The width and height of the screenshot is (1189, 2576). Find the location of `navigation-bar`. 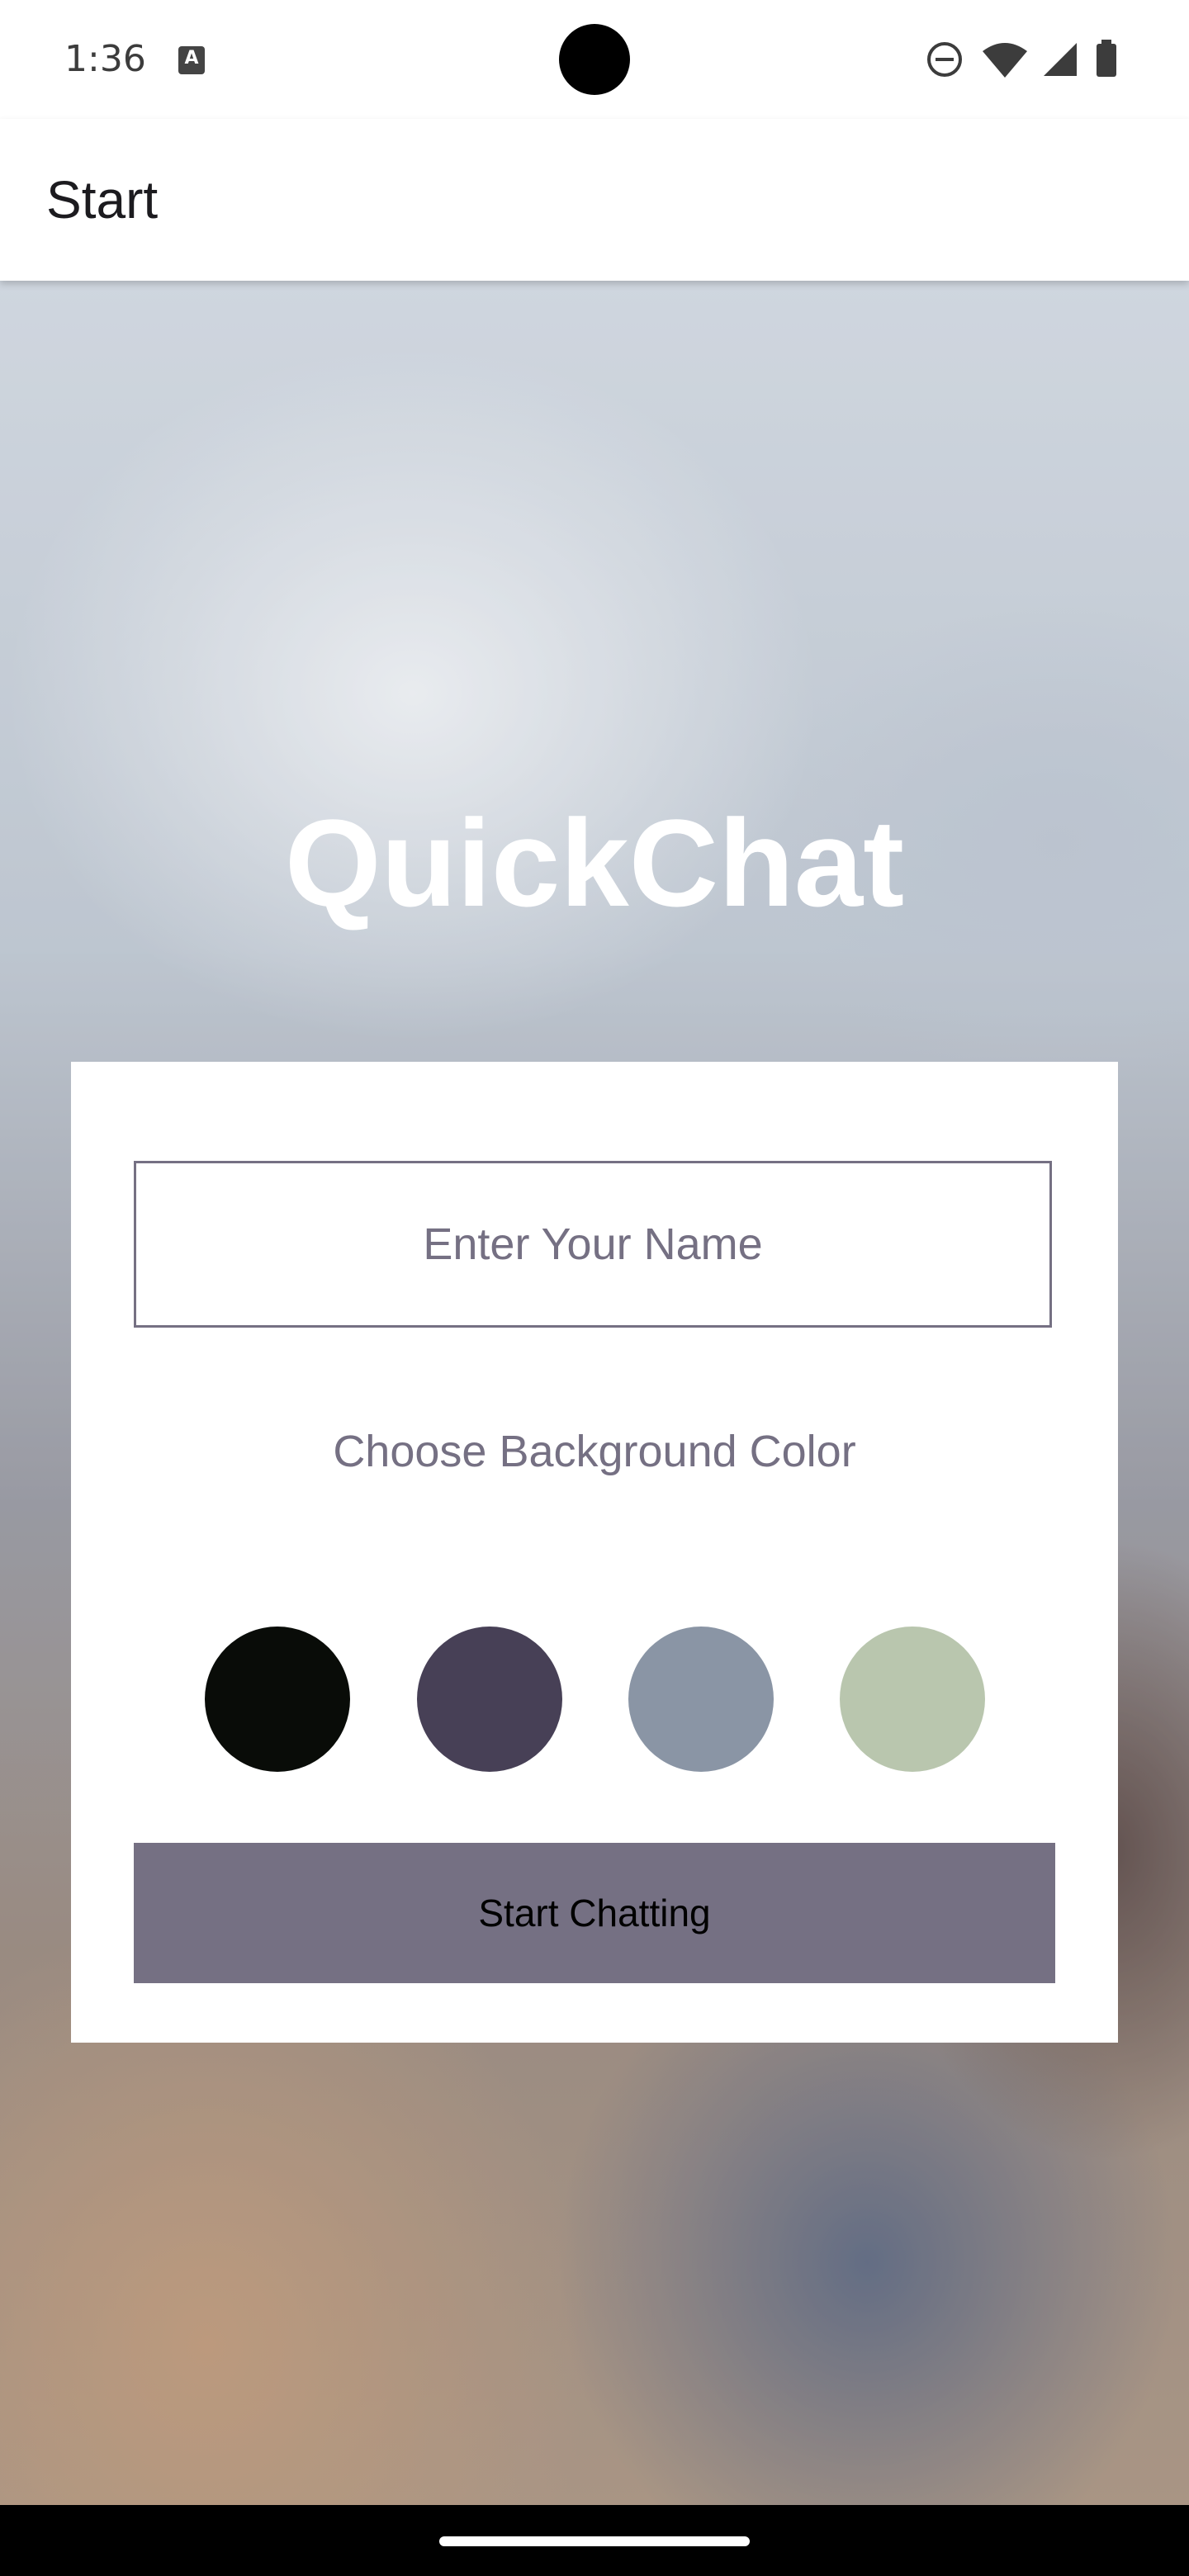

navigation-bar is located at coordinates (594, 2540).